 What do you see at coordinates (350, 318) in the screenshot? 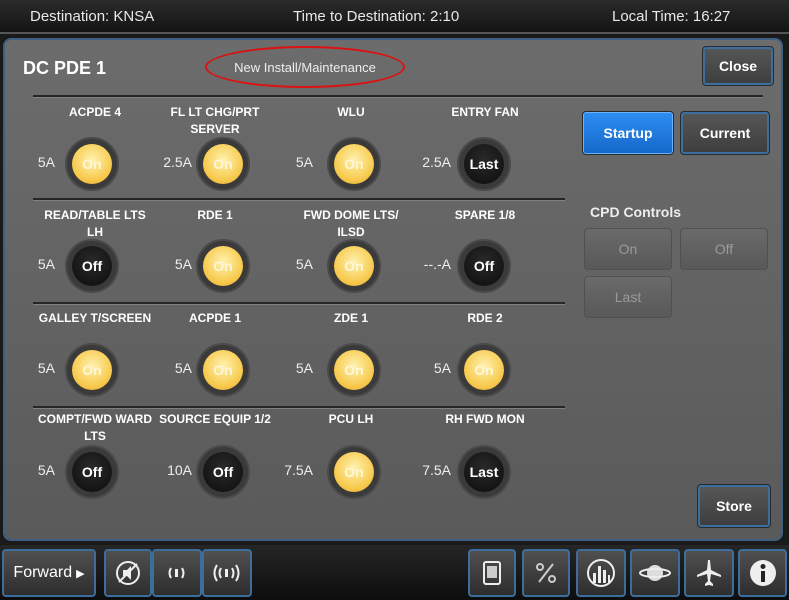
I see `breaker-label: ZDE 1` at bounding box center [350, 318].